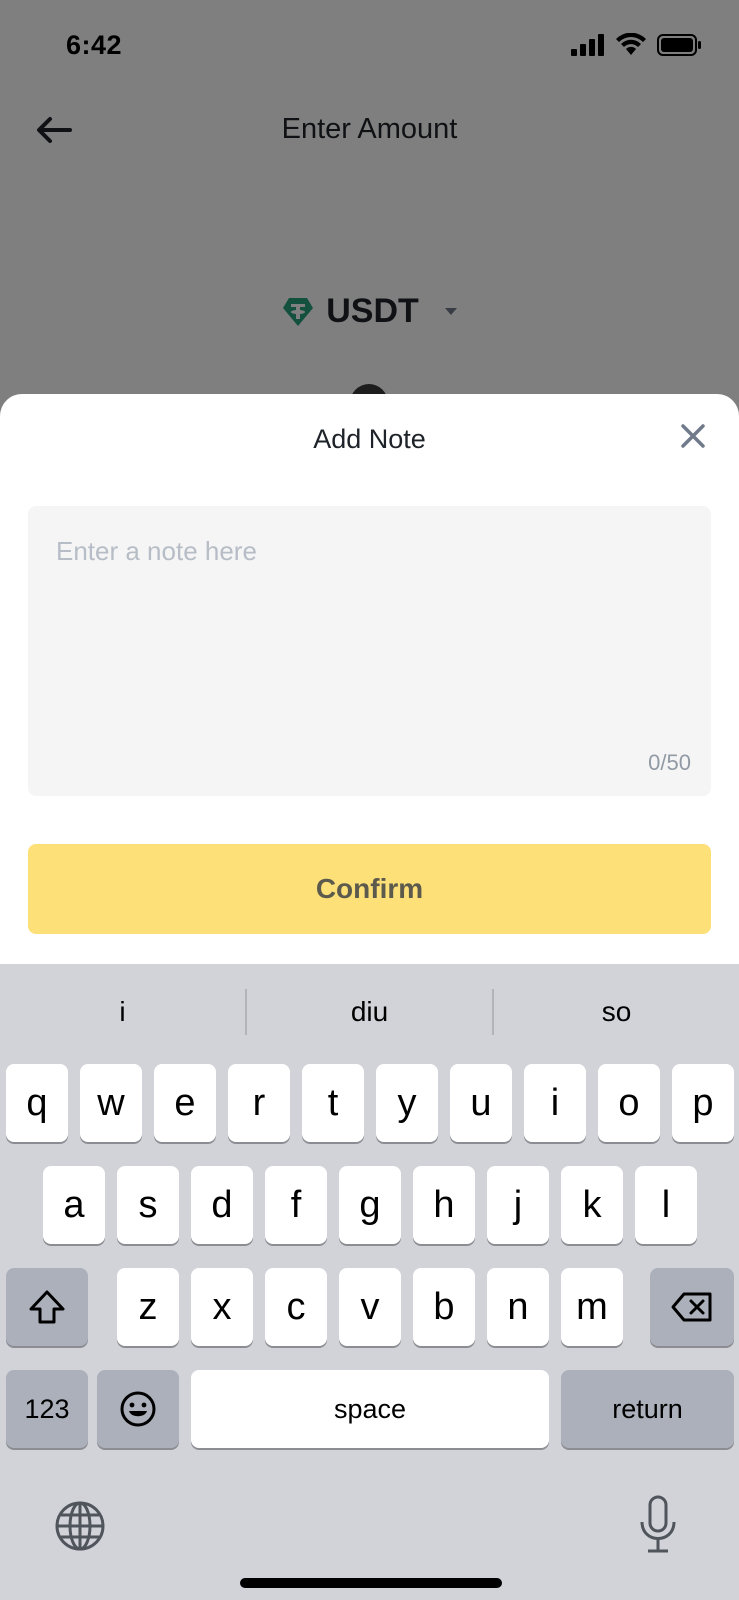 The height and width of the screenshot is (1600, 739). What do you see at coordinates (629, 1103) in the screenshot?
I see `key-o: o` at bounding box center [629, 1103].